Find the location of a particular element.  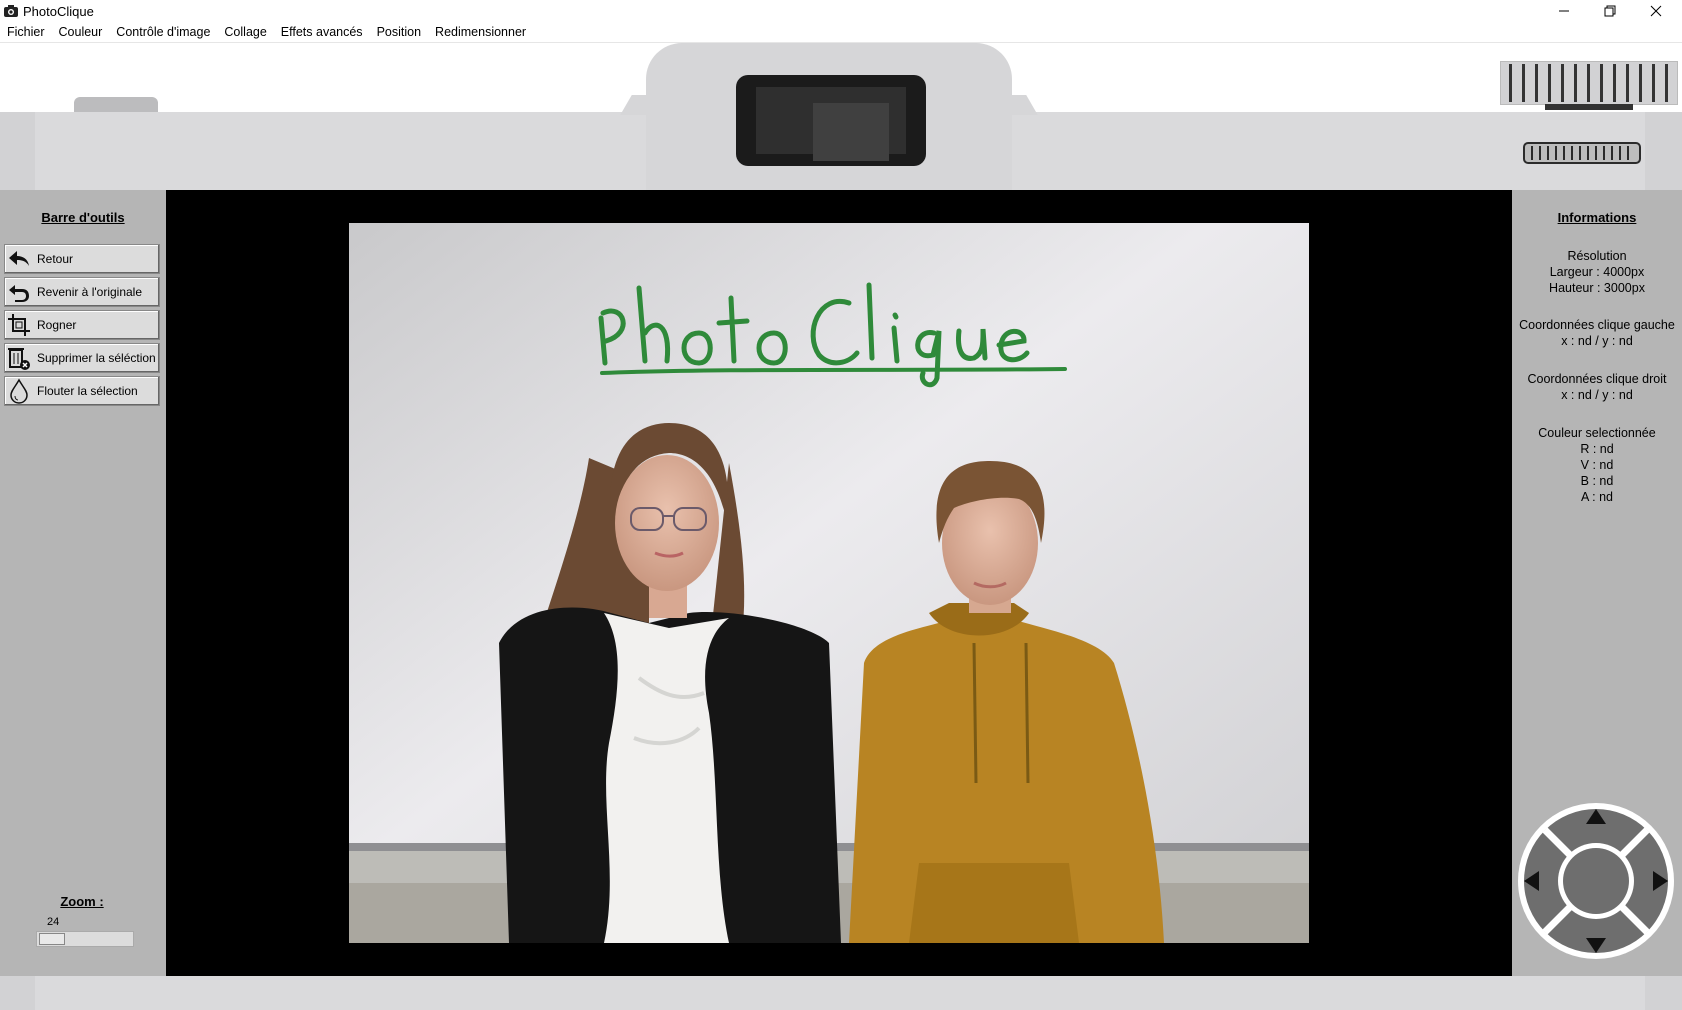

resolution-width: Largeur : 4000px is located at coordinates (1597, 272).